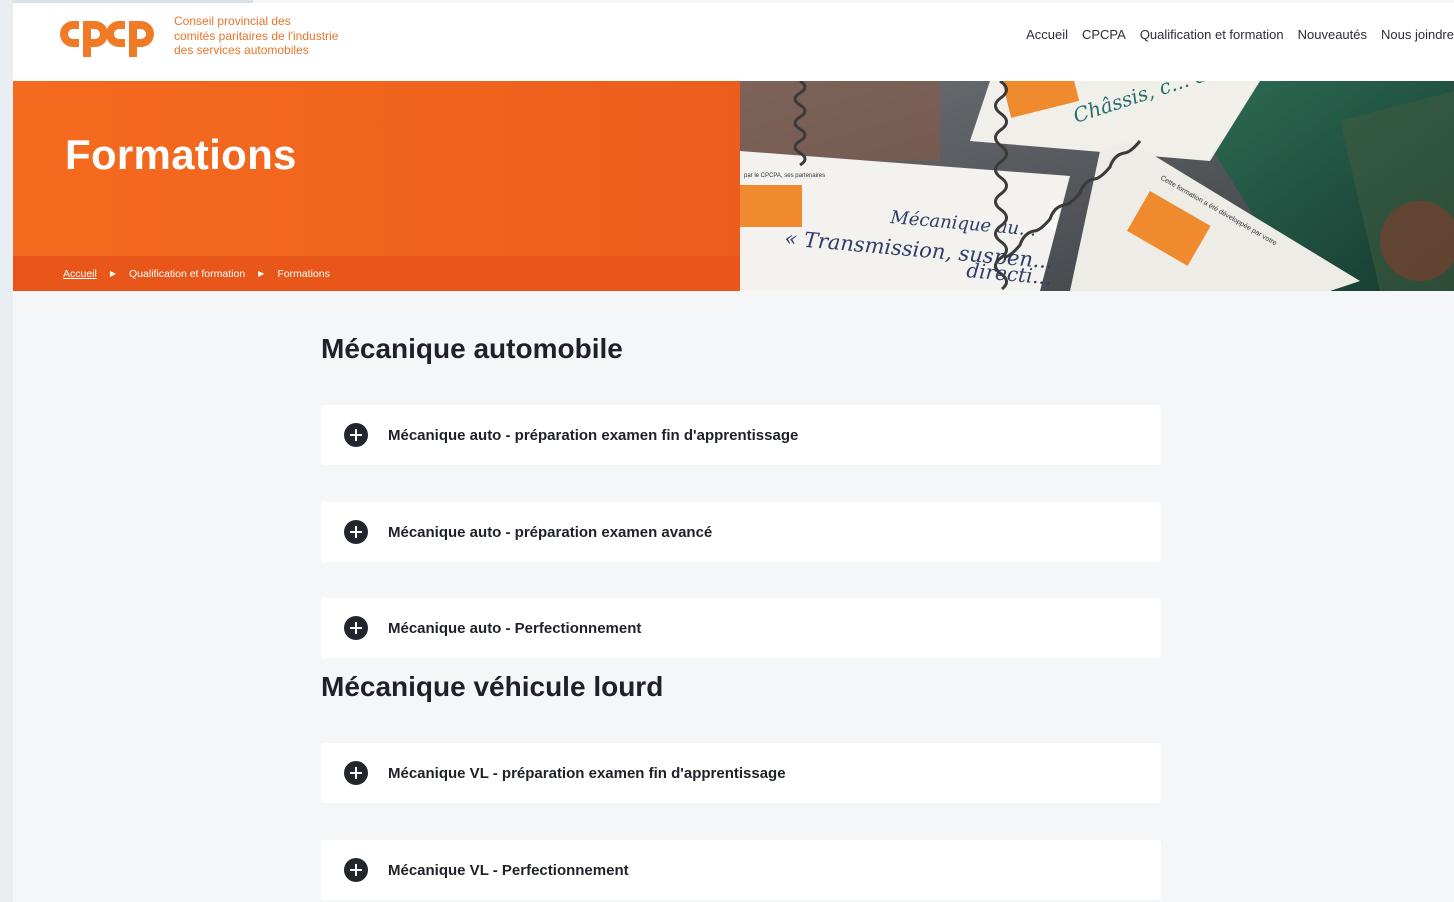  I want to click on accordion-label: Mécanique VL - Perfectionnement, so click(508, 870).